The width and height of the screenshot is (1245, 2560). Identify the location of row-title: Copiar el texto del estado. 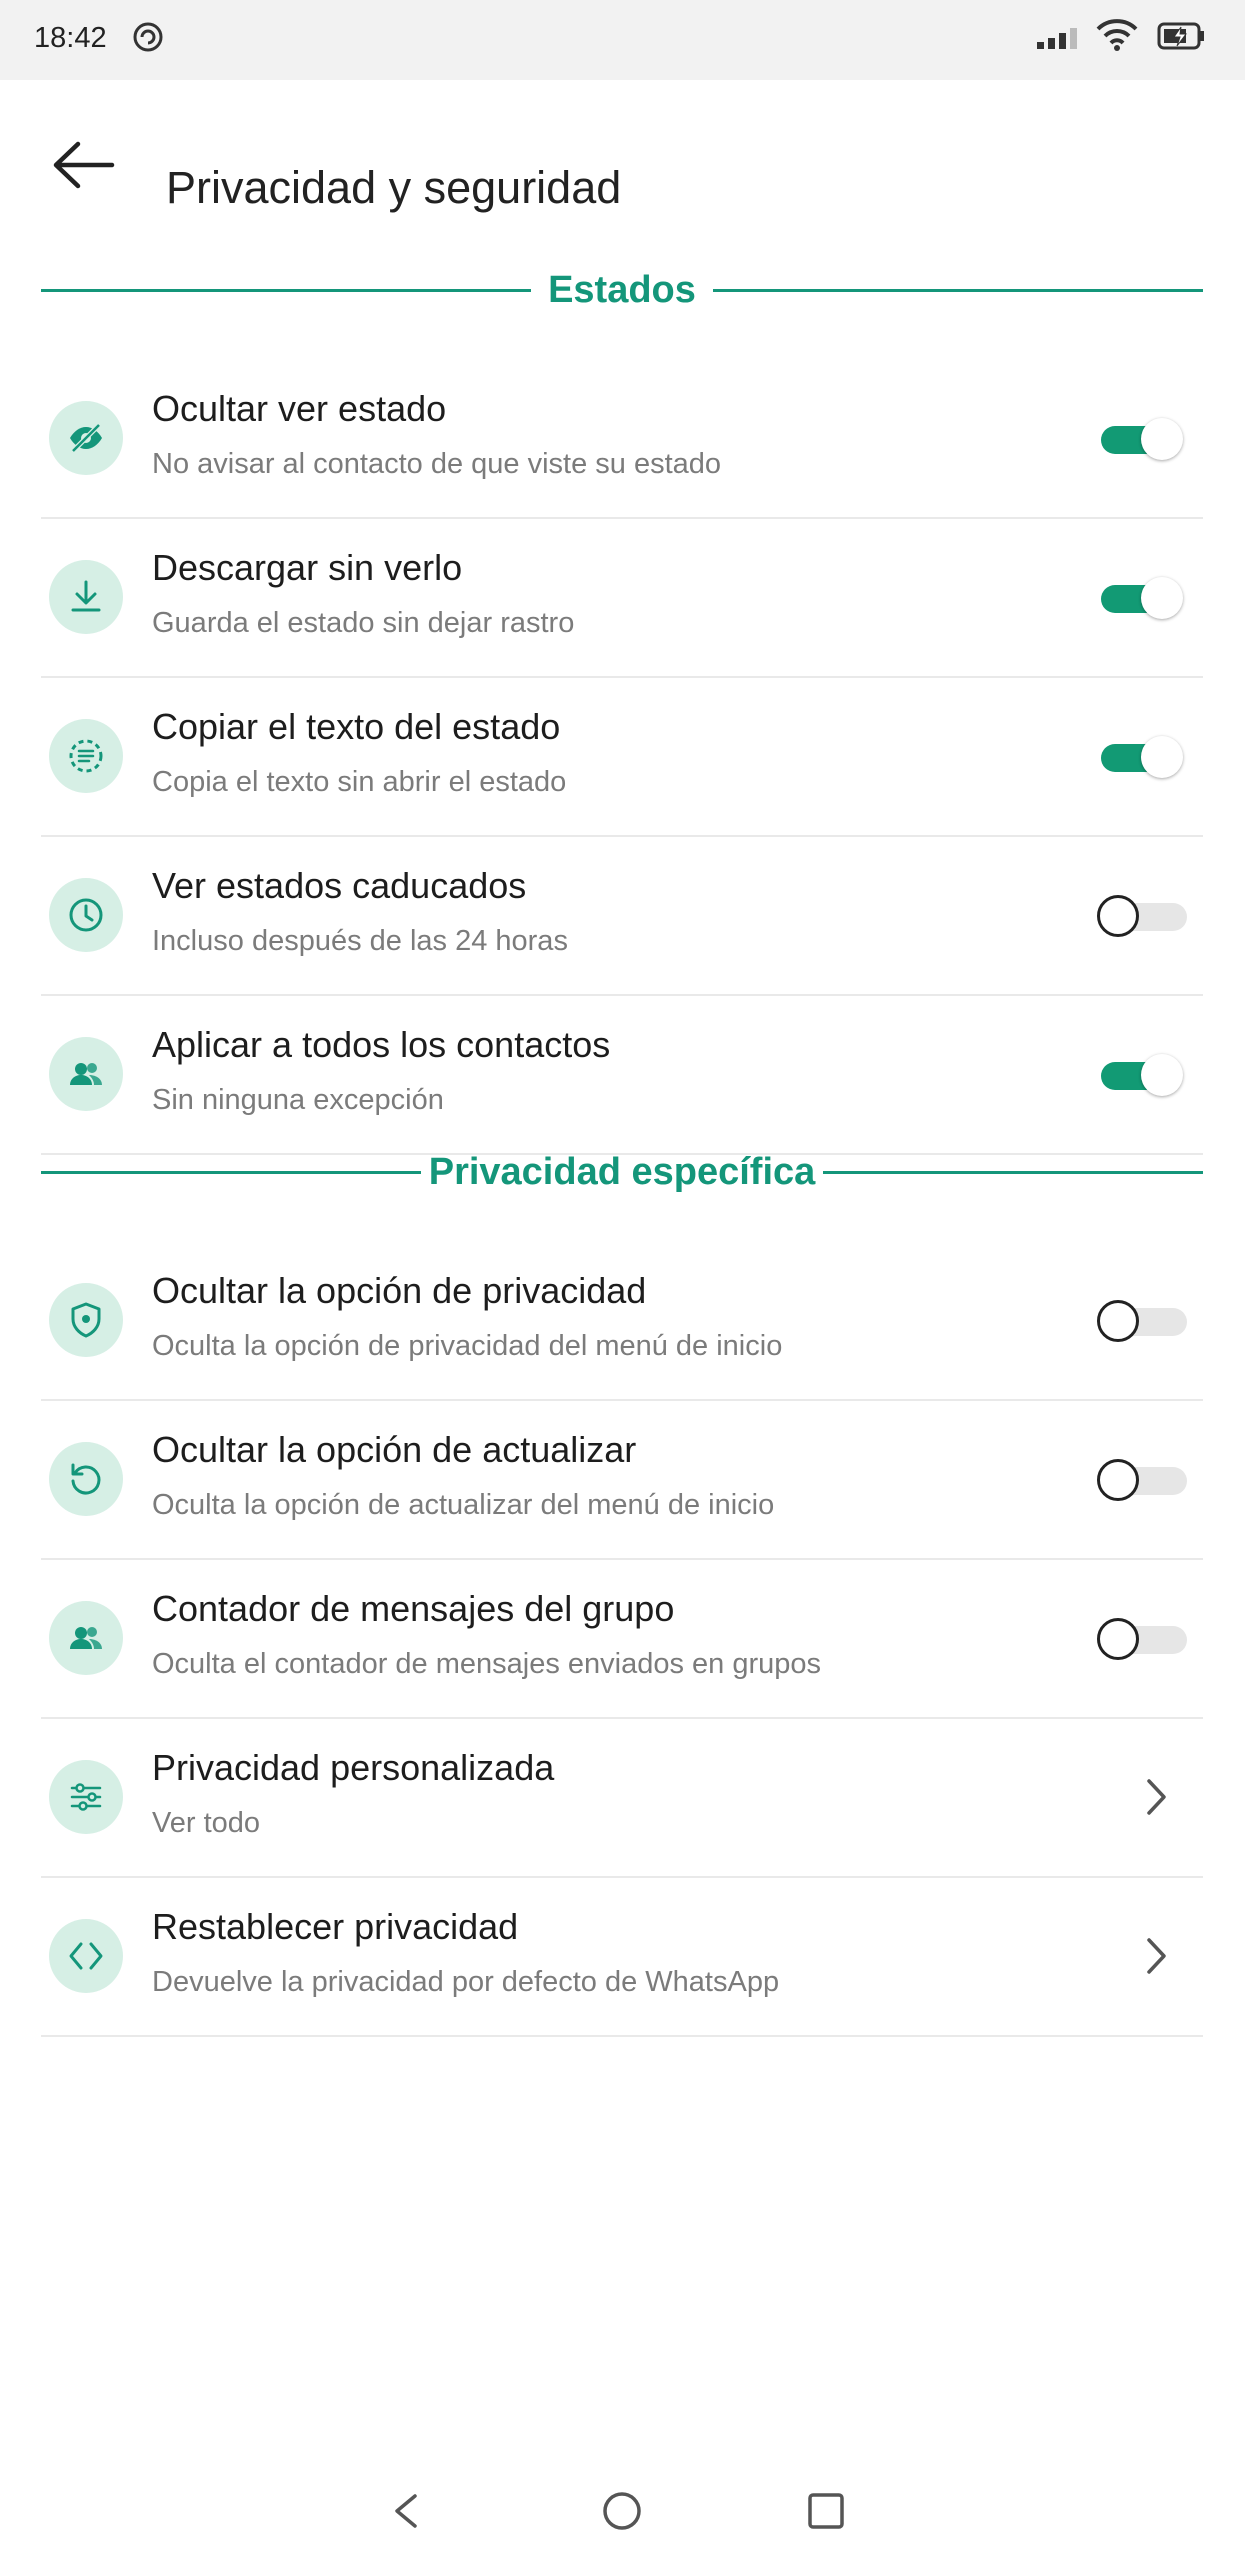
(356, 726).